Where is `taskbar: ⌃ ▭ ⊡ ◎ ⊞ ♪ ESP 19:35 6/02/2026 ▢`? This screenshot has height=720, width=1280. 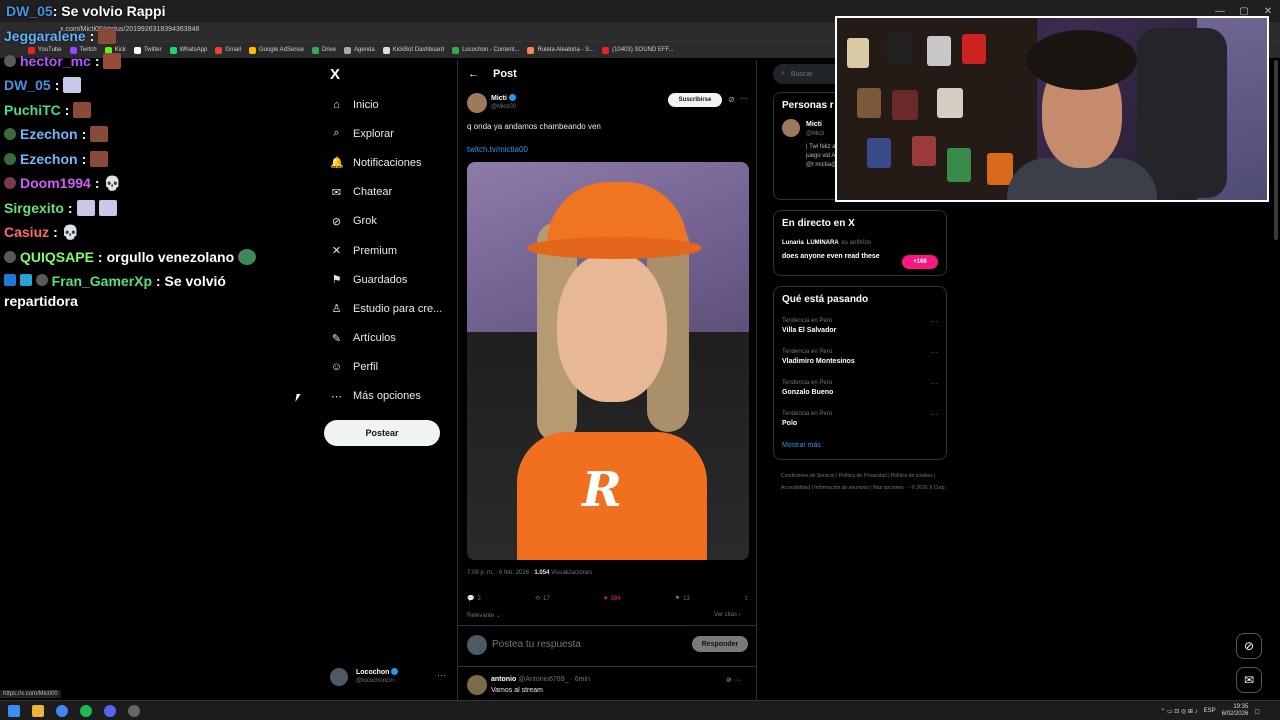
taskbar: ⌃ ▭ ⊡ ◎ ⊞ ♪ ESP 19:35 6/02/2026 ▢ is located at coordinates (640, 710).